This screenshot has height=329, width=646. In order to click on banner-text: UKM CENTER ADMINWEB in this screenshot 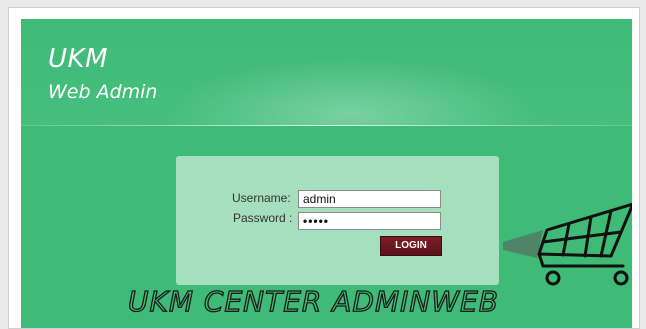, I will do `click(313, 301)`.